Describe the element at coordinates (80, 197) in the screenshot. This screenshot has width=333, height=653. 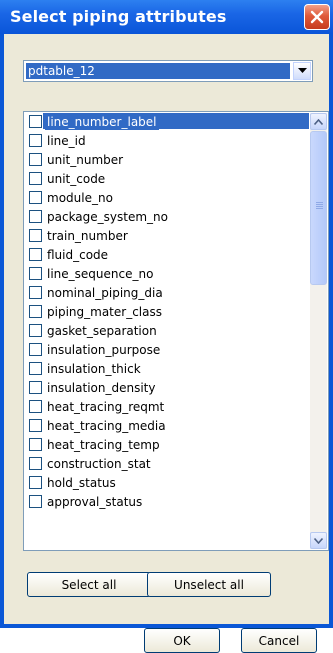
I see `list-item-label: module_no` at that location.